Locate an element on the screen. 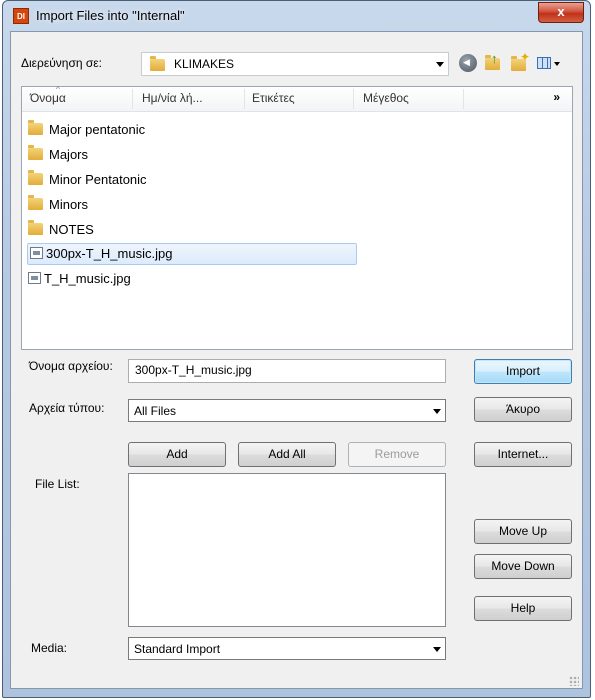 The height and width of the screenshot is (700, 595). dialog-title: Import Files into "Internal" is located at coordinates (110, 15).